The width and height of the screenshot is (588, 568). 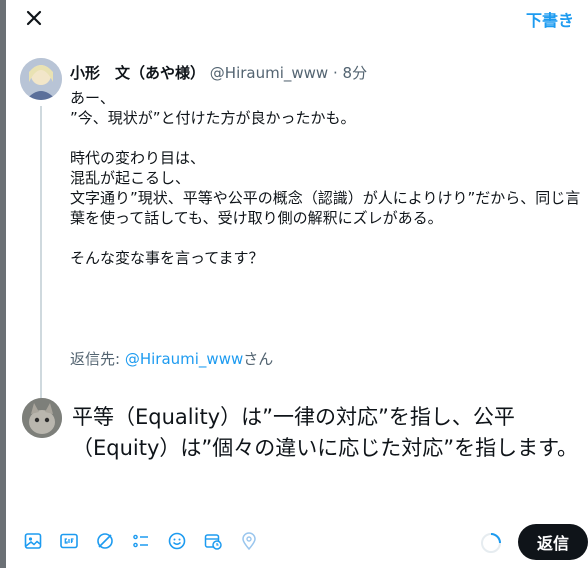 What do you see at coordinates (138, 158) in the screenshot?
I see `tweet-line: 時代の変わり目は、` at bounding box center [138, 158].